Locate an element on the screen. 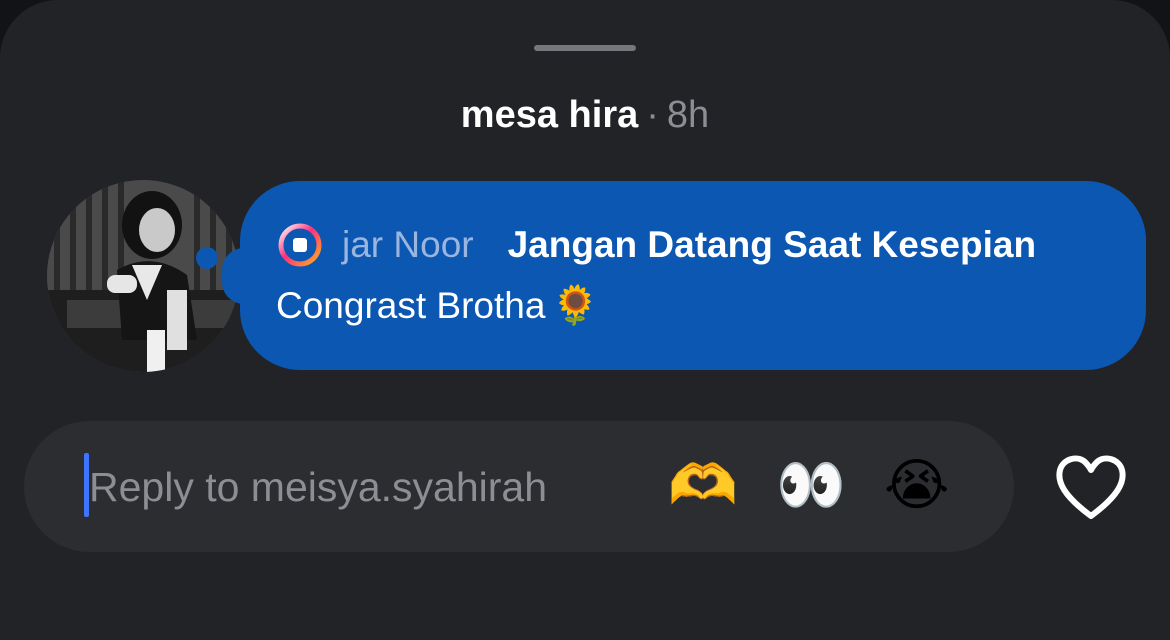  sheet-header: mesa hira · 8h is located at coordinates (585, 115).